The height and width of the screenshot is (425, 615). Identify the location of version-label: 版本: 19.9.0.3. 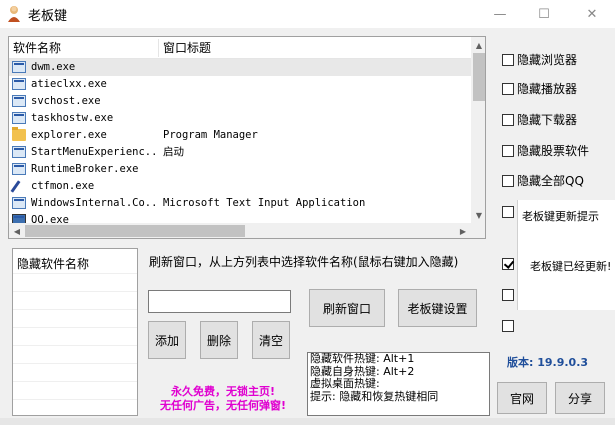
(548, 362).